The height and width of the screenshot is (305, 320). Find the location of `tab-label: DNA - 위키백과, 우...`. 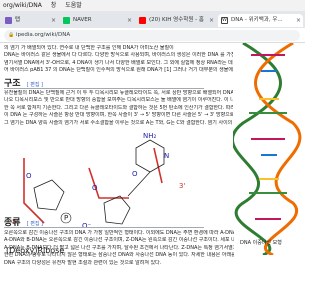

tab-label: DNA - 위키백과, 우... is located at coordinates (257, 20).